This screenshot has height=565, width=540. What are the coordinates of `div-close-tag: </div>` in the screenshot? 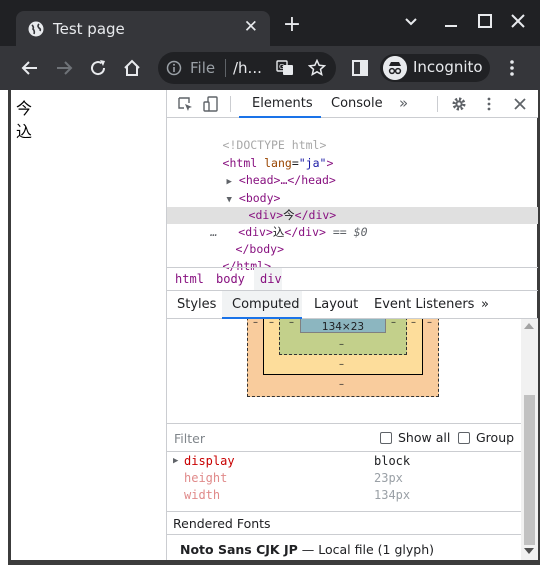 It's located at (305, 232).